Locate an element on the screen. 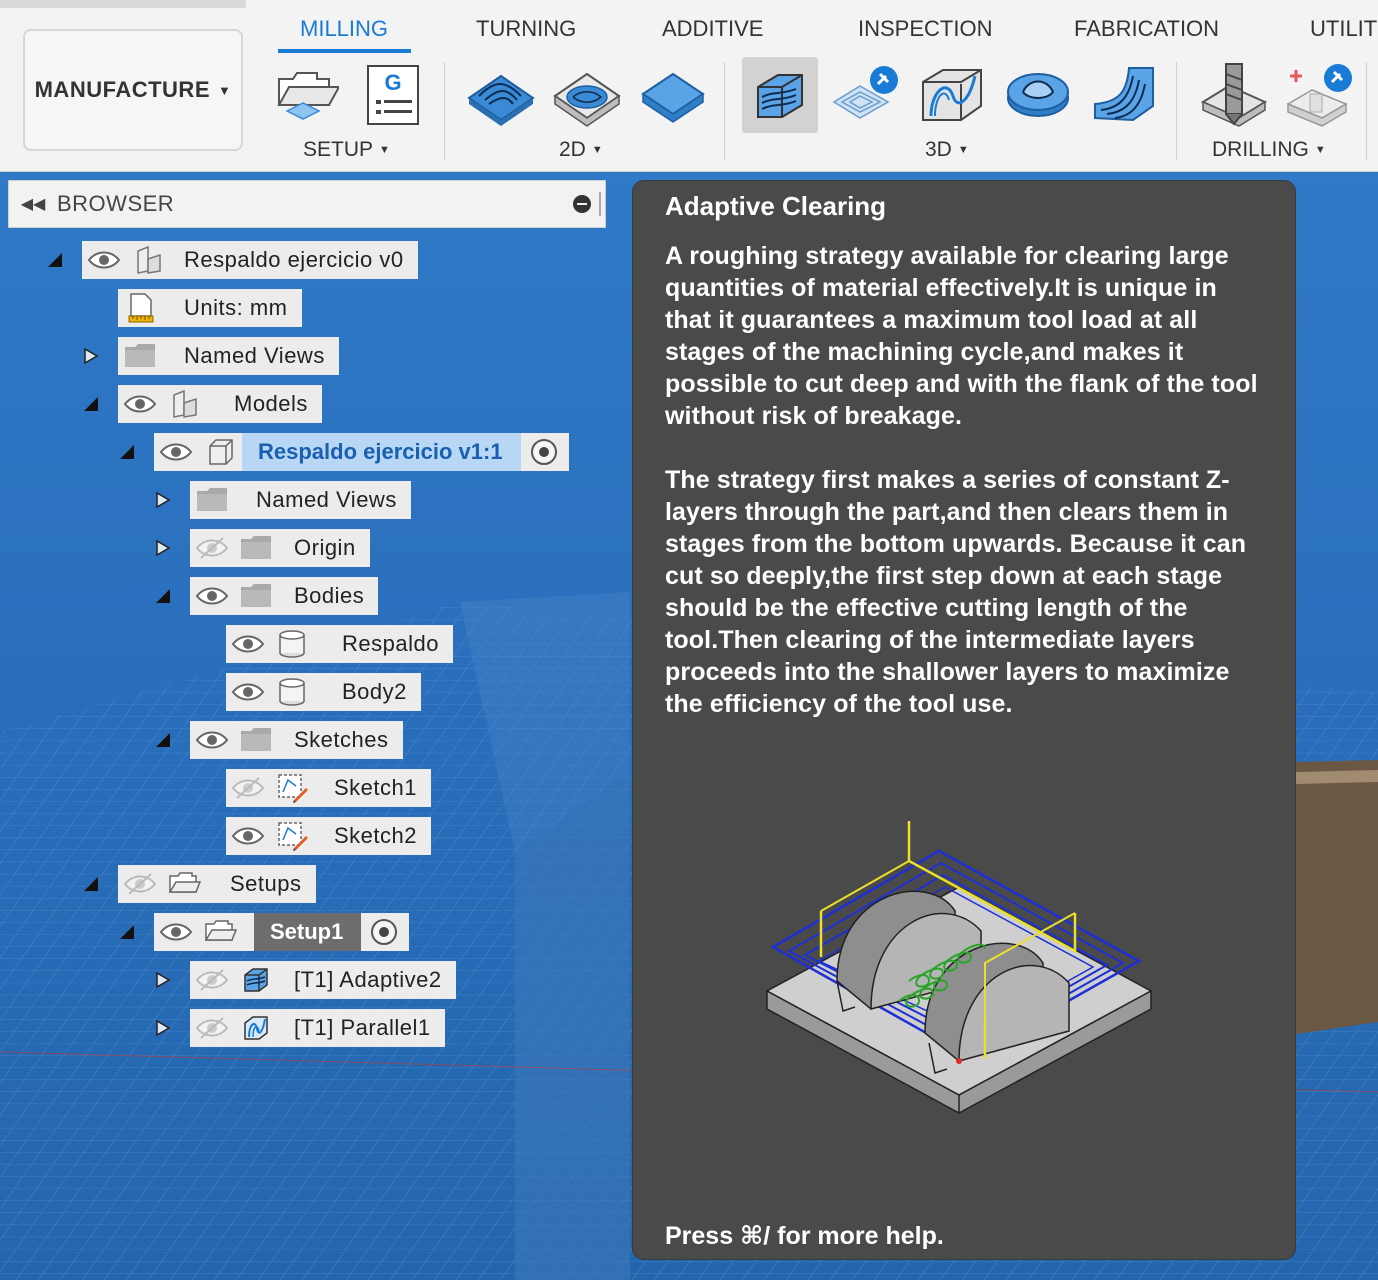  tree-item-models: Models is located at coordinates (220, 404).